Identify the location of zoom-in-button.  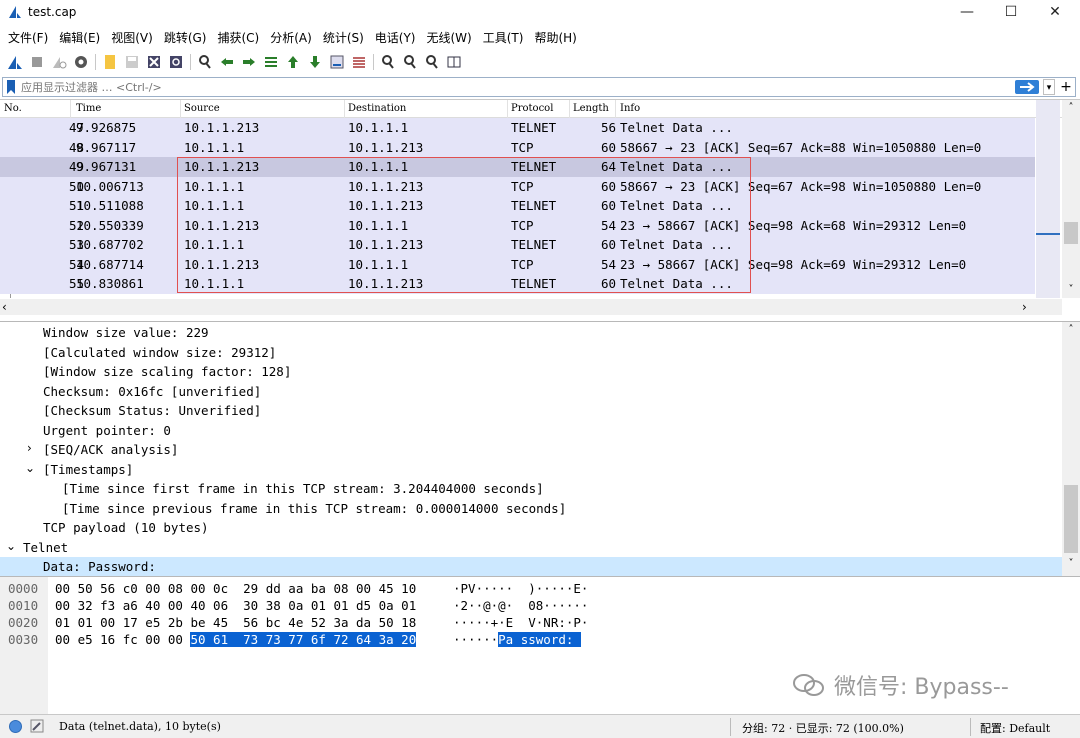
(388, 62).